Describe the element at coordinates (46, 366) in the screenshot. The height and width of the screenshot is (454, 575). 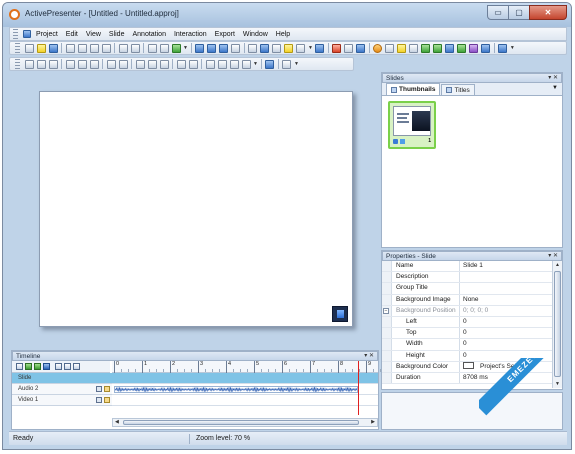
I see `stop-icon` at that location.